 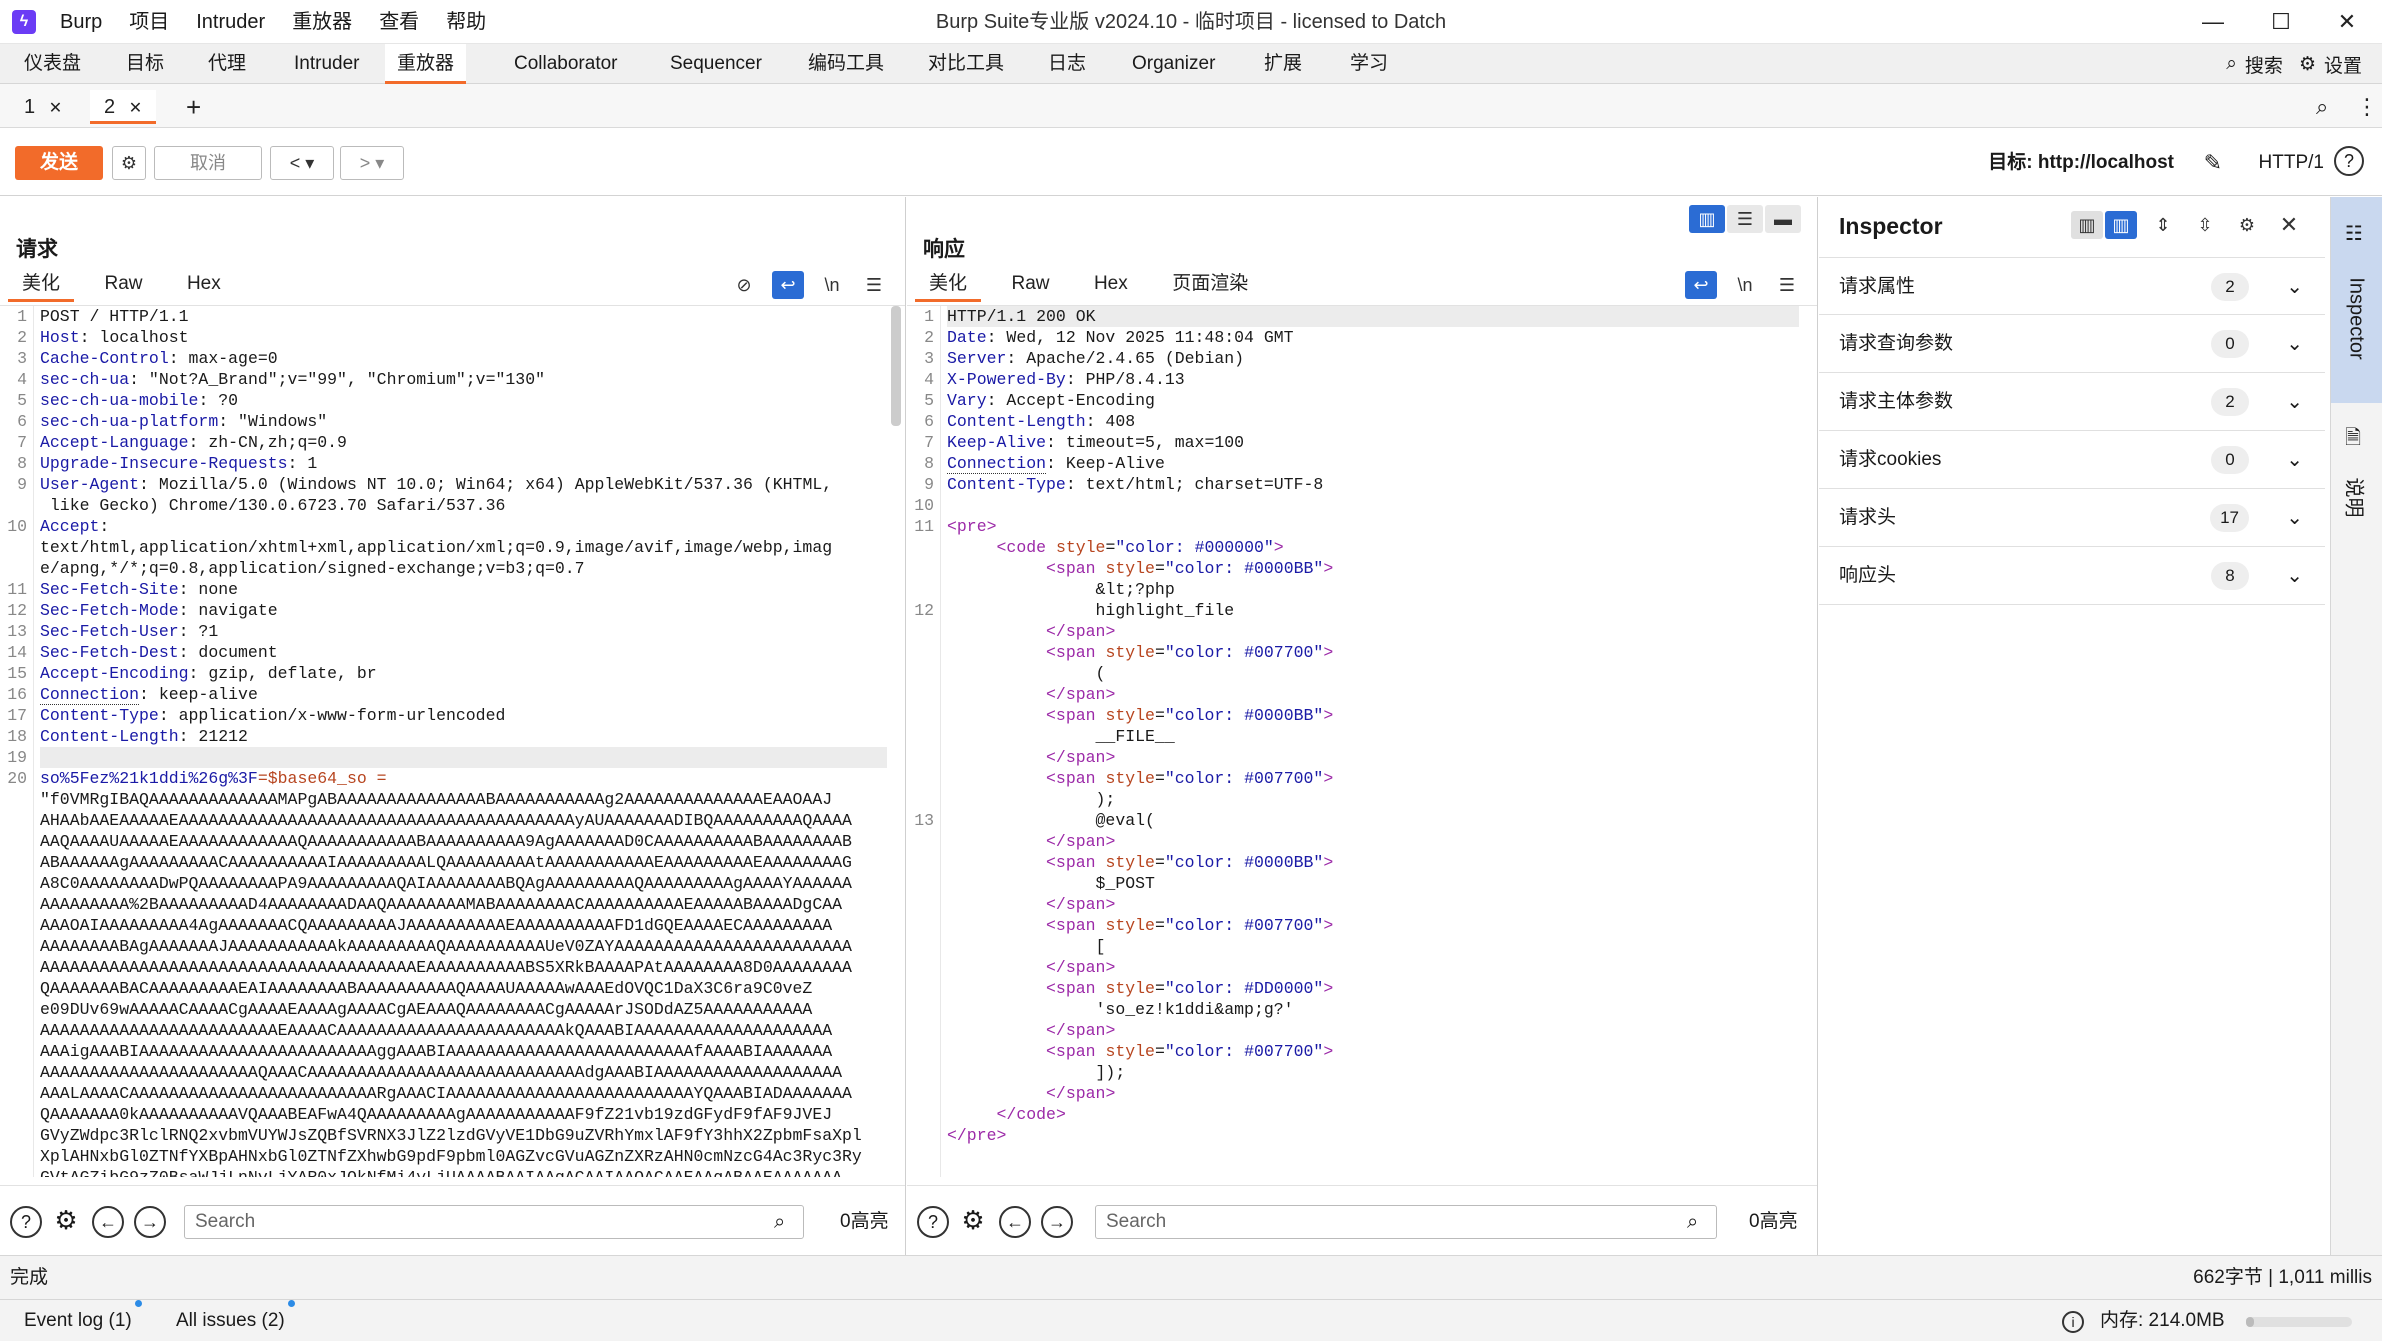 I want to click on menu-view: 查看, so click(x=399, y=22).